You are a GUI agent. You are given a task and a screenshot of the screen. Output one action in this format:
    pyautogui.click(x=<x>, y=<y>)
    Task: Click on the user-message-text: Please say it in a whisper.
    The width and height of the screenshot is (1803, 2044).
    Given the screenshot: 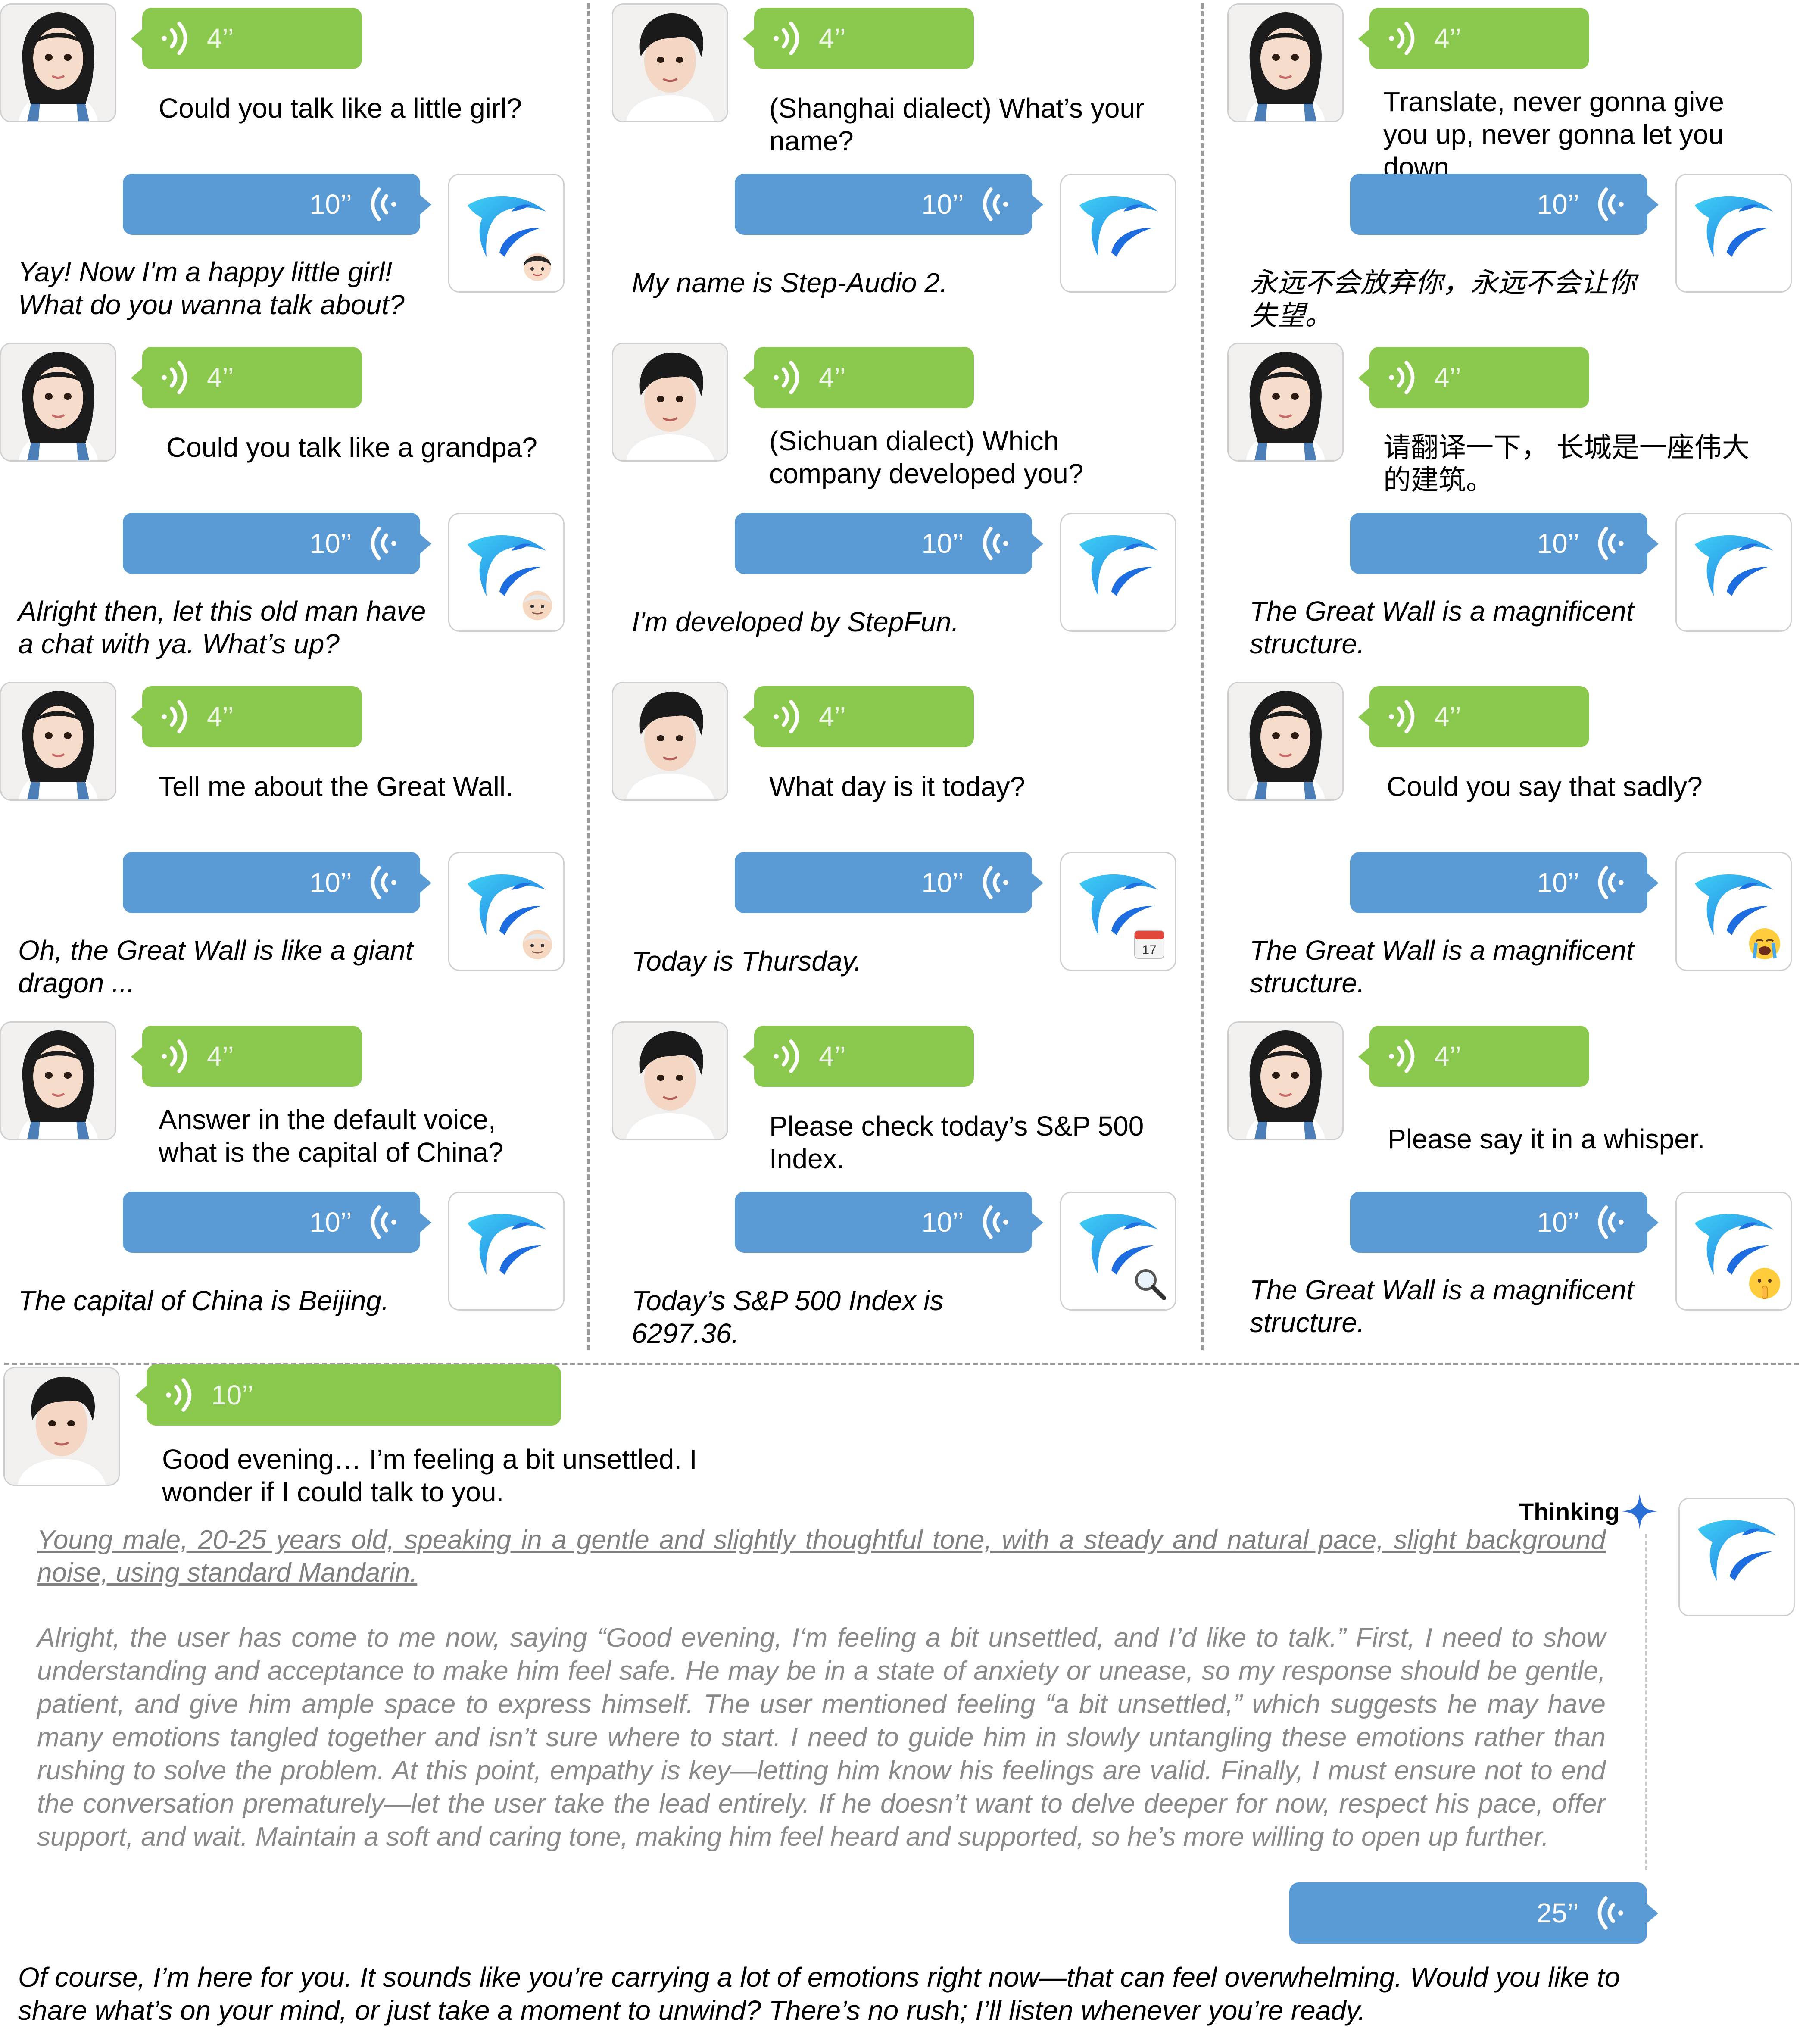 What is the action you would take?
    pyautogui.click(x=1546, y=1139)
    